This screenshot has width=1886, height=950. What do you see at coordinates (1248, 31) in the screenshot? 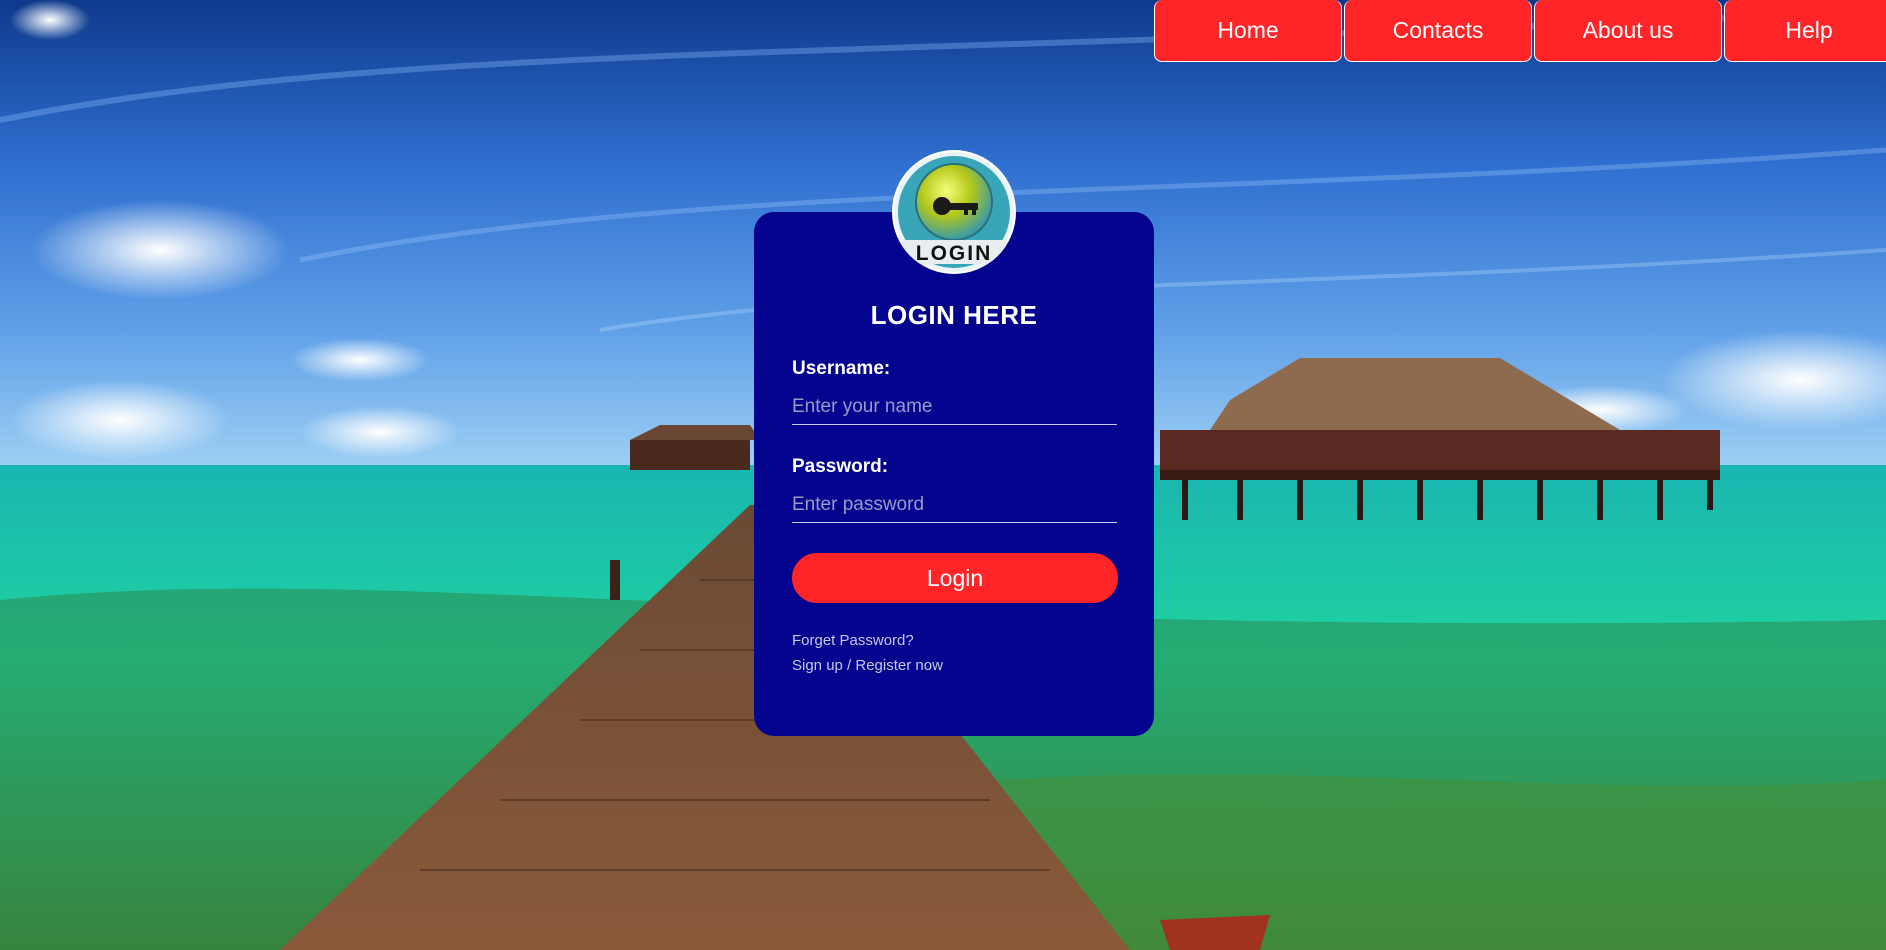
I see `nav-home-button: Home` at bounding box center [1248, 31].